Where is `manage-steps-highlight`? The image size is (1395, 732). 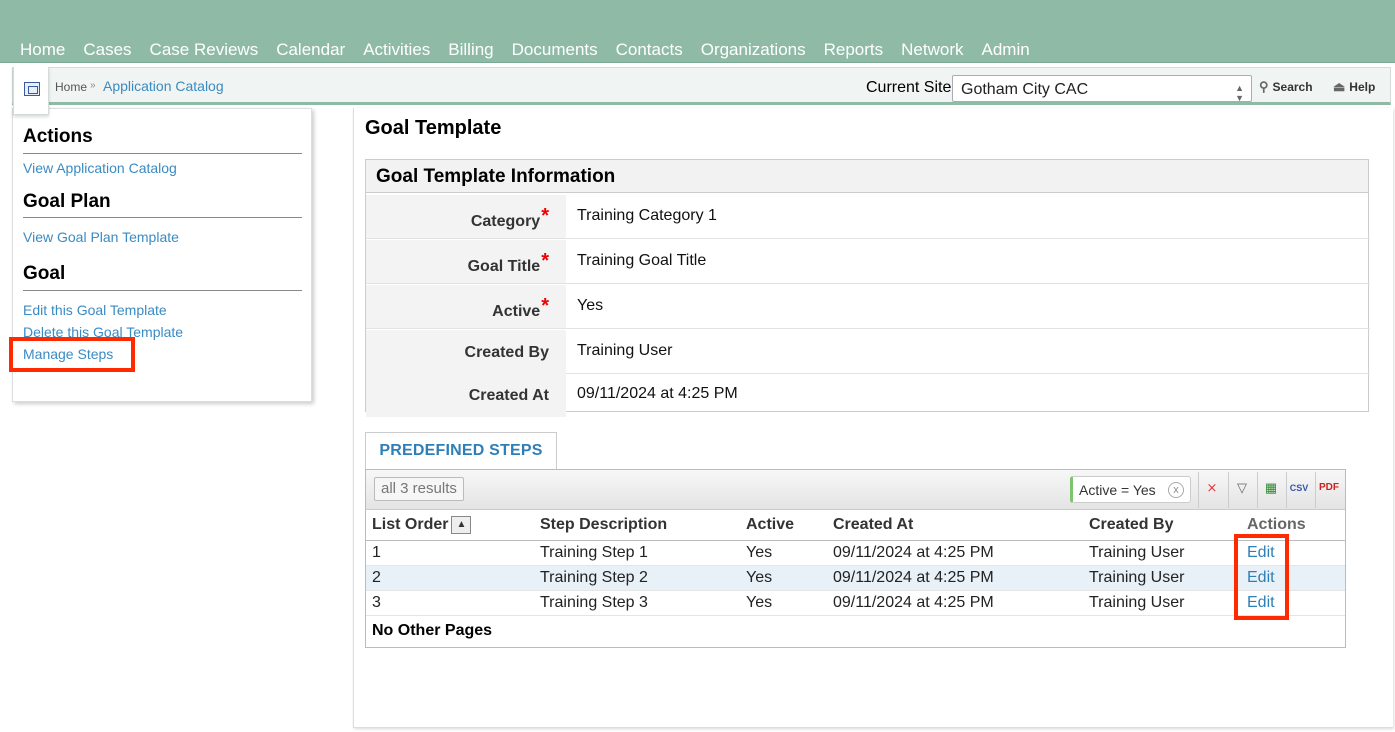 manage-steps-highlight is located at coordinates (72, 354).